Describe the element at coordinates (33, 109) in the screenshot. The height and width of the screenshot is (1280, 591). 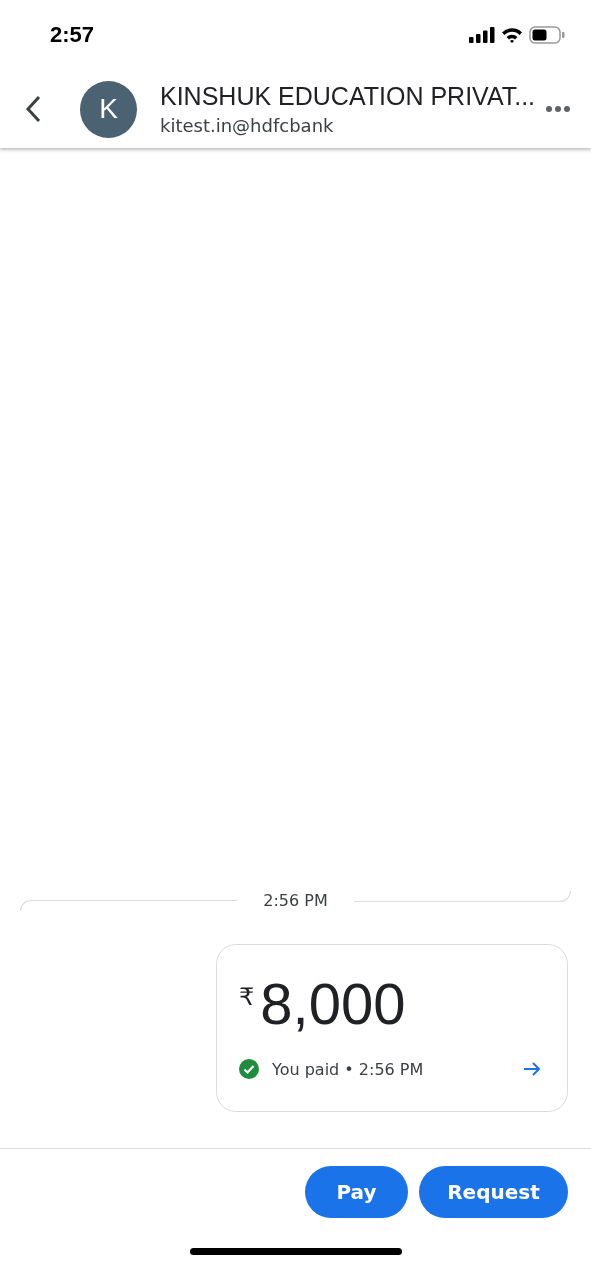
I see `back-chevron-icon` at that location.